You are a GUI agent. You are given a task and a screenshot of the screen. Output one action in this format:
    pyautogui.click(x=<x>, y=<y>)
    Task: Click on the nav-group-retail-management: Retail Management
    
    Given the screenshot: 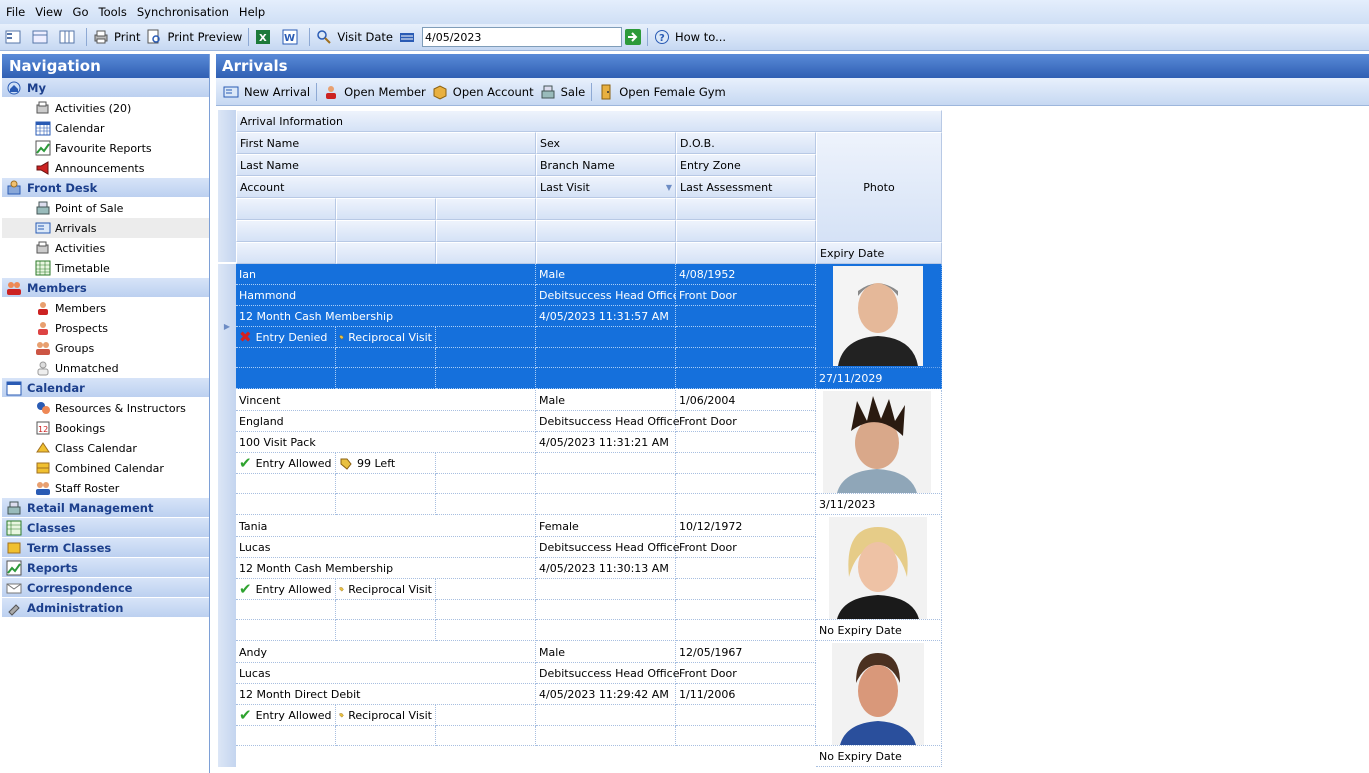 What is the action you would take?
    pyautogui.click(x=105, y=508)
    